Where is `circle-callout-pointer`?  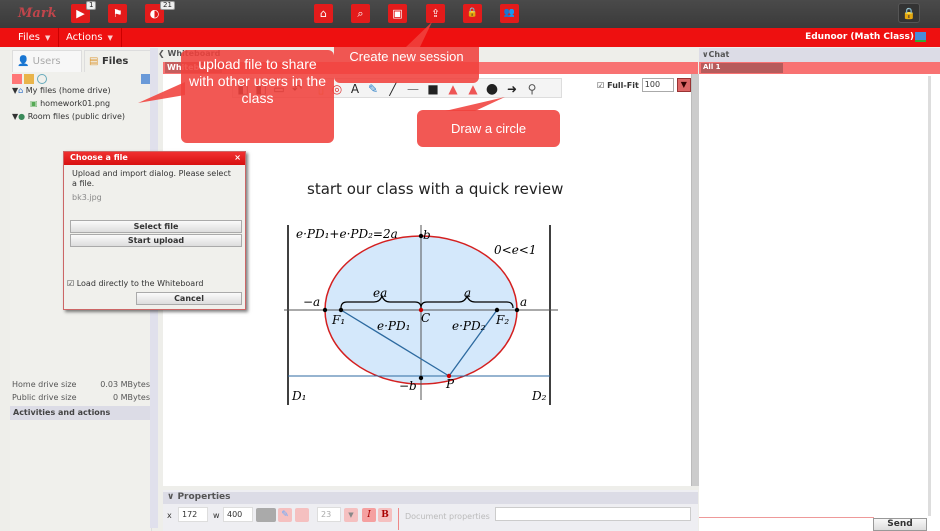 circle-callout-pointer is located at coordinates (475, 104).